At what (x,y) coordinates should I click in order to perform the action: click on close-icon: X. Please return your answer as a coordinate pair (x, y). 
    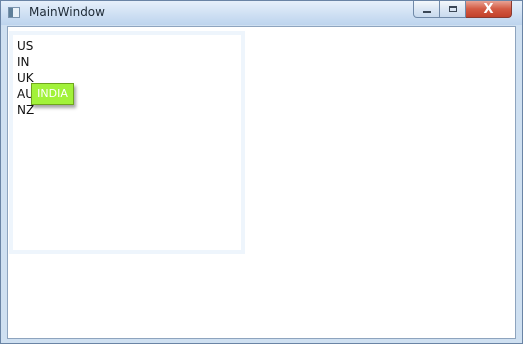
    Looking at the image, I should click on (488, 9).